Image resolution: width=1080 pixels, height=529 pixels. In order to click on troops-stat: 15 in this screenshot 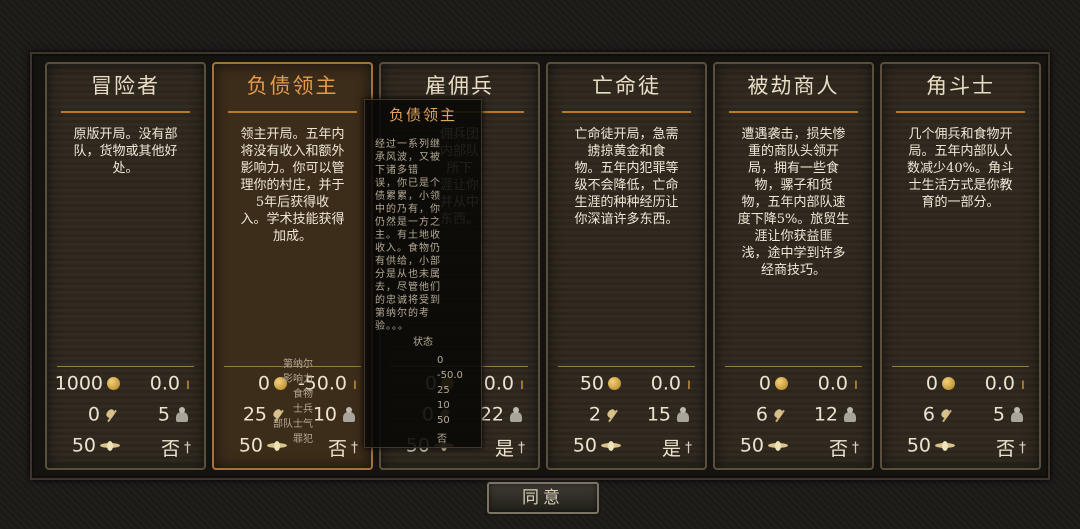, I will do `click(669, 415)`.